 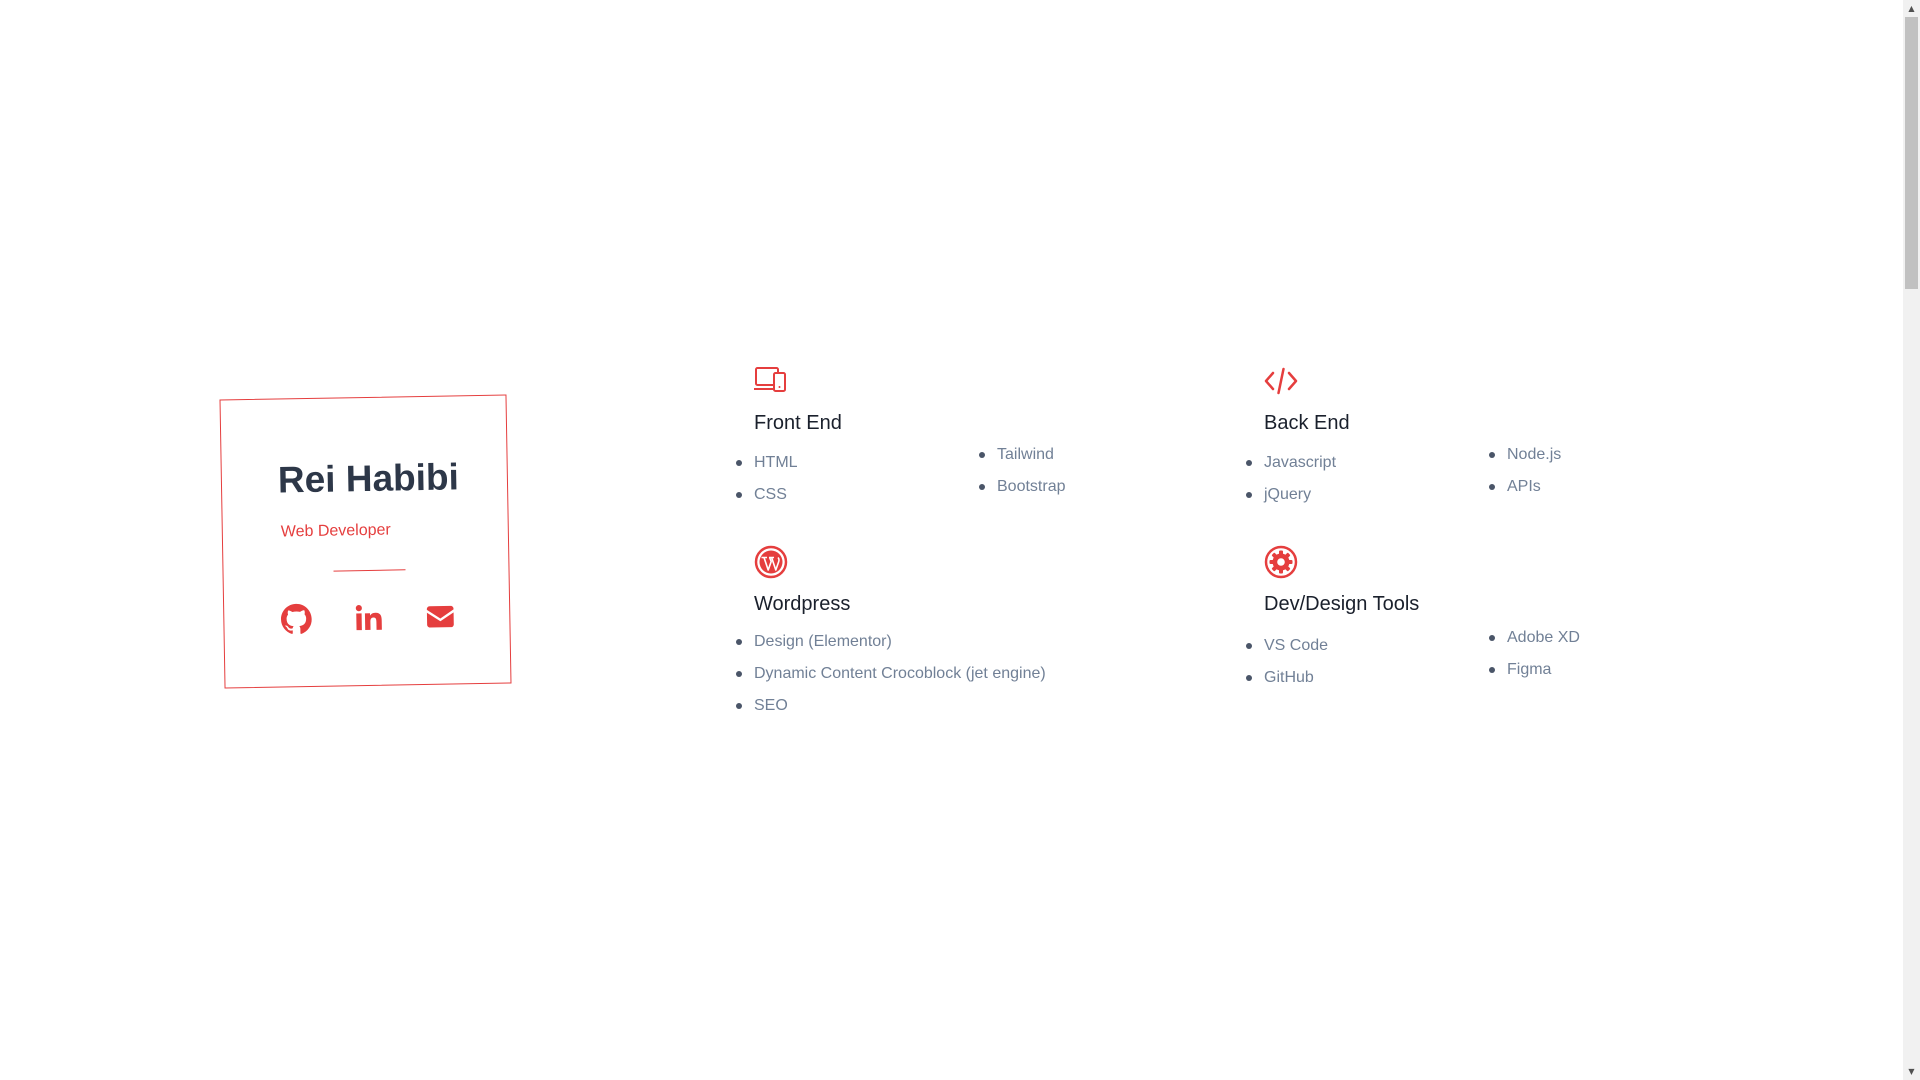 I want to click on front-end-list-2: Tailwind Bootstrap, so click(x=1021, y=477).